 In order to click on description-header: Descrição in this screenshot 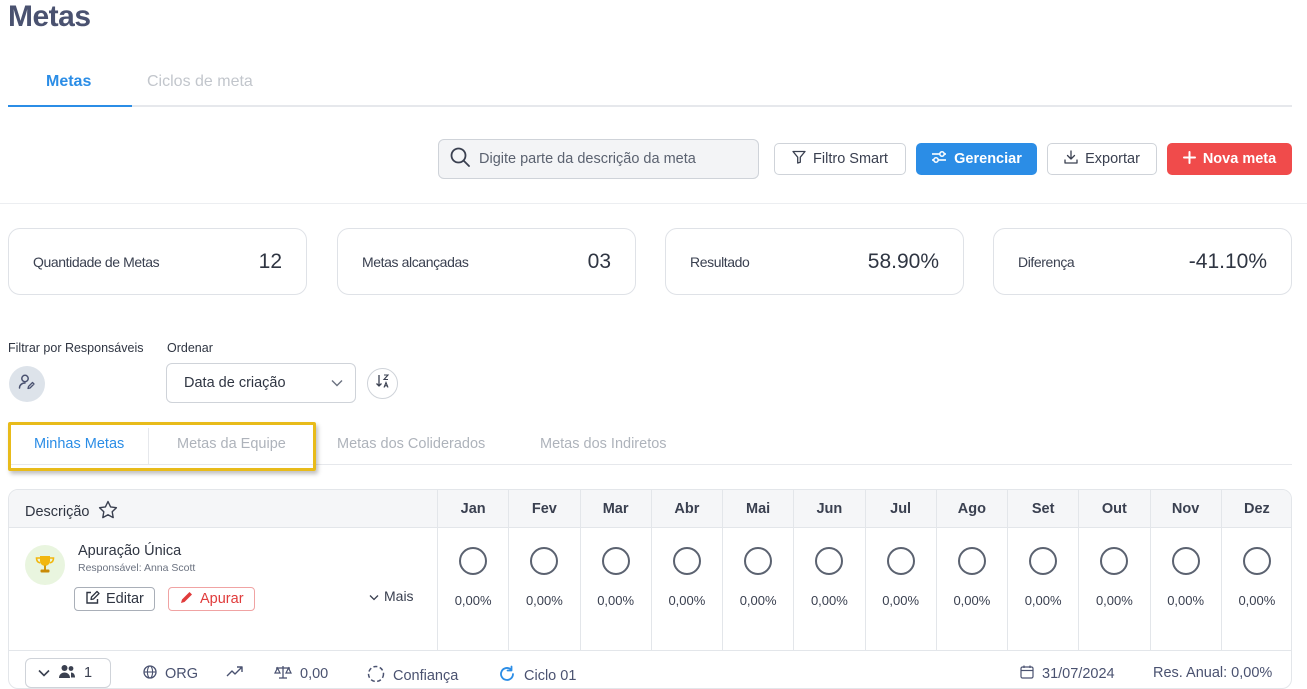, I will do `click(71, 511)`.